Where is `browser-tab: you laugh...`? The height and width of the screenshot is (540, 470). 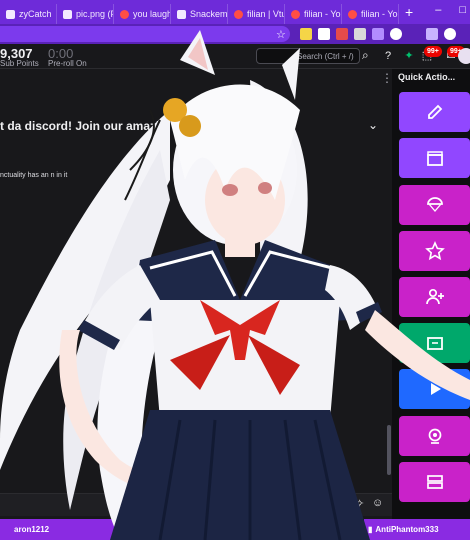
browser-tab: you laugh... is located at coordinates (142, 14).